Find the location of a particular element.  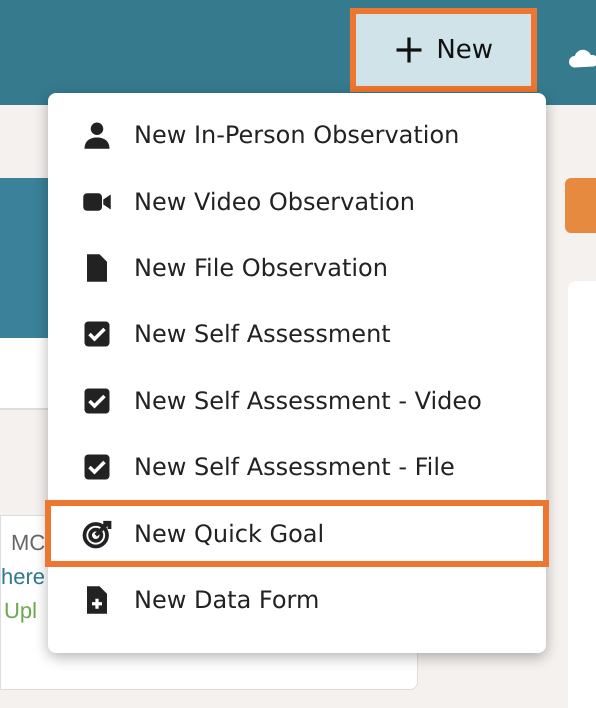

menu-item: New Video Observation is located at coordinates (297, 201).